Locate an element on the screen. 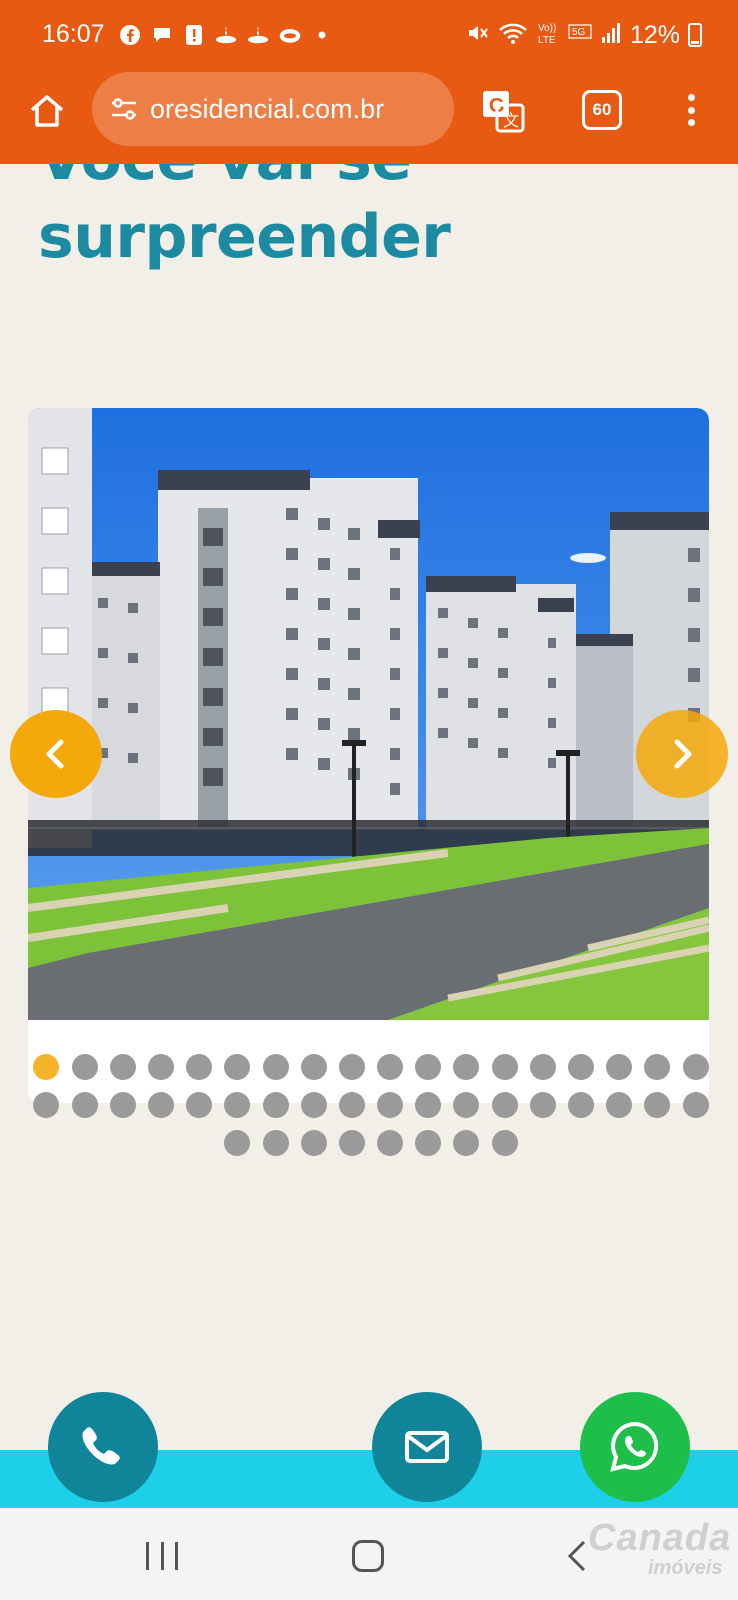  watermark-text: Canada is located at coordinates (660, 1538).